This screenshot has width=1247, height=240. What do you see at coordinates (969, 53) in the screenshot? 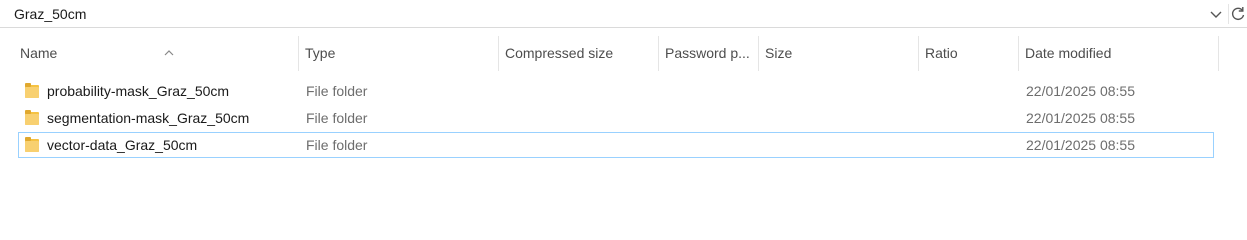
I see `column-header-ratio: Ratio` at bounding box center [969, 53].